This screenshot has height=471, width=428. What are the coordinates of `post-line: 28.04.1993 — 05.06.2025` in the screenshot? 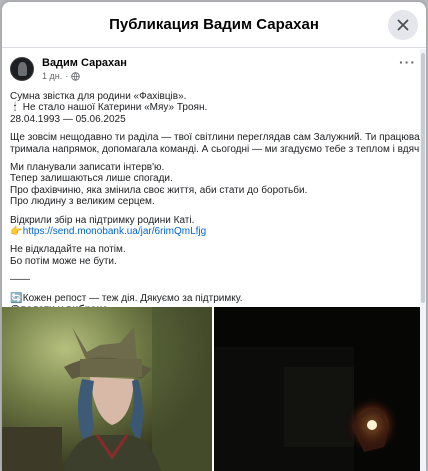 It's located at (68, 119).